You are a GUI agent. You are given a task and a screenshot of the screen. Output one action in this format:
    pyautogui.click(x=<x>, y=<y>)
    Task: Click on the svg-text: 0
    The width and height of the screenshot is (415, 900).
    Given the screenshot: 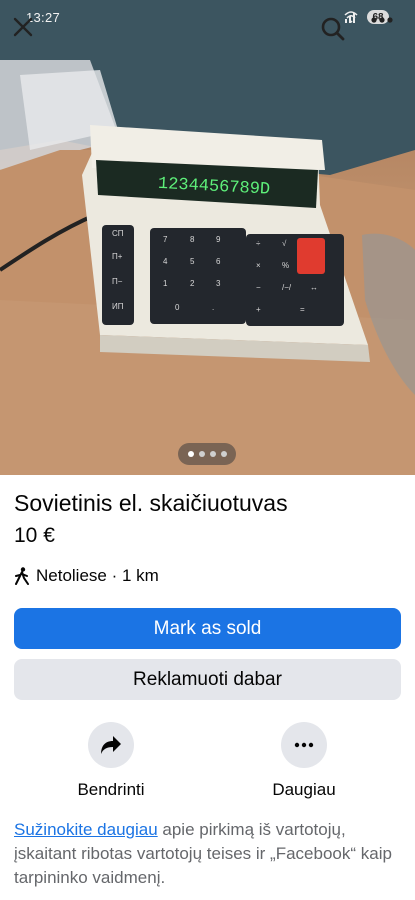 What is the action you would take?
    pyautogui.click(x=177, y=307)
    